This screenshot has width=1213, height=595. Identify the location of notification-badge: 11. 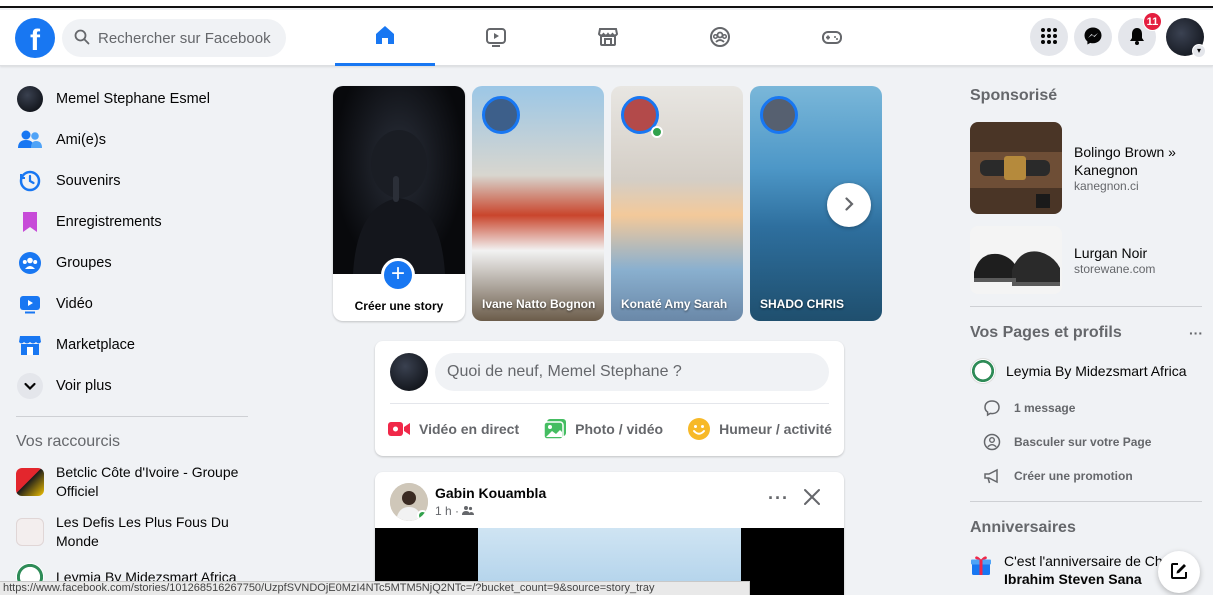
(1152, 21).